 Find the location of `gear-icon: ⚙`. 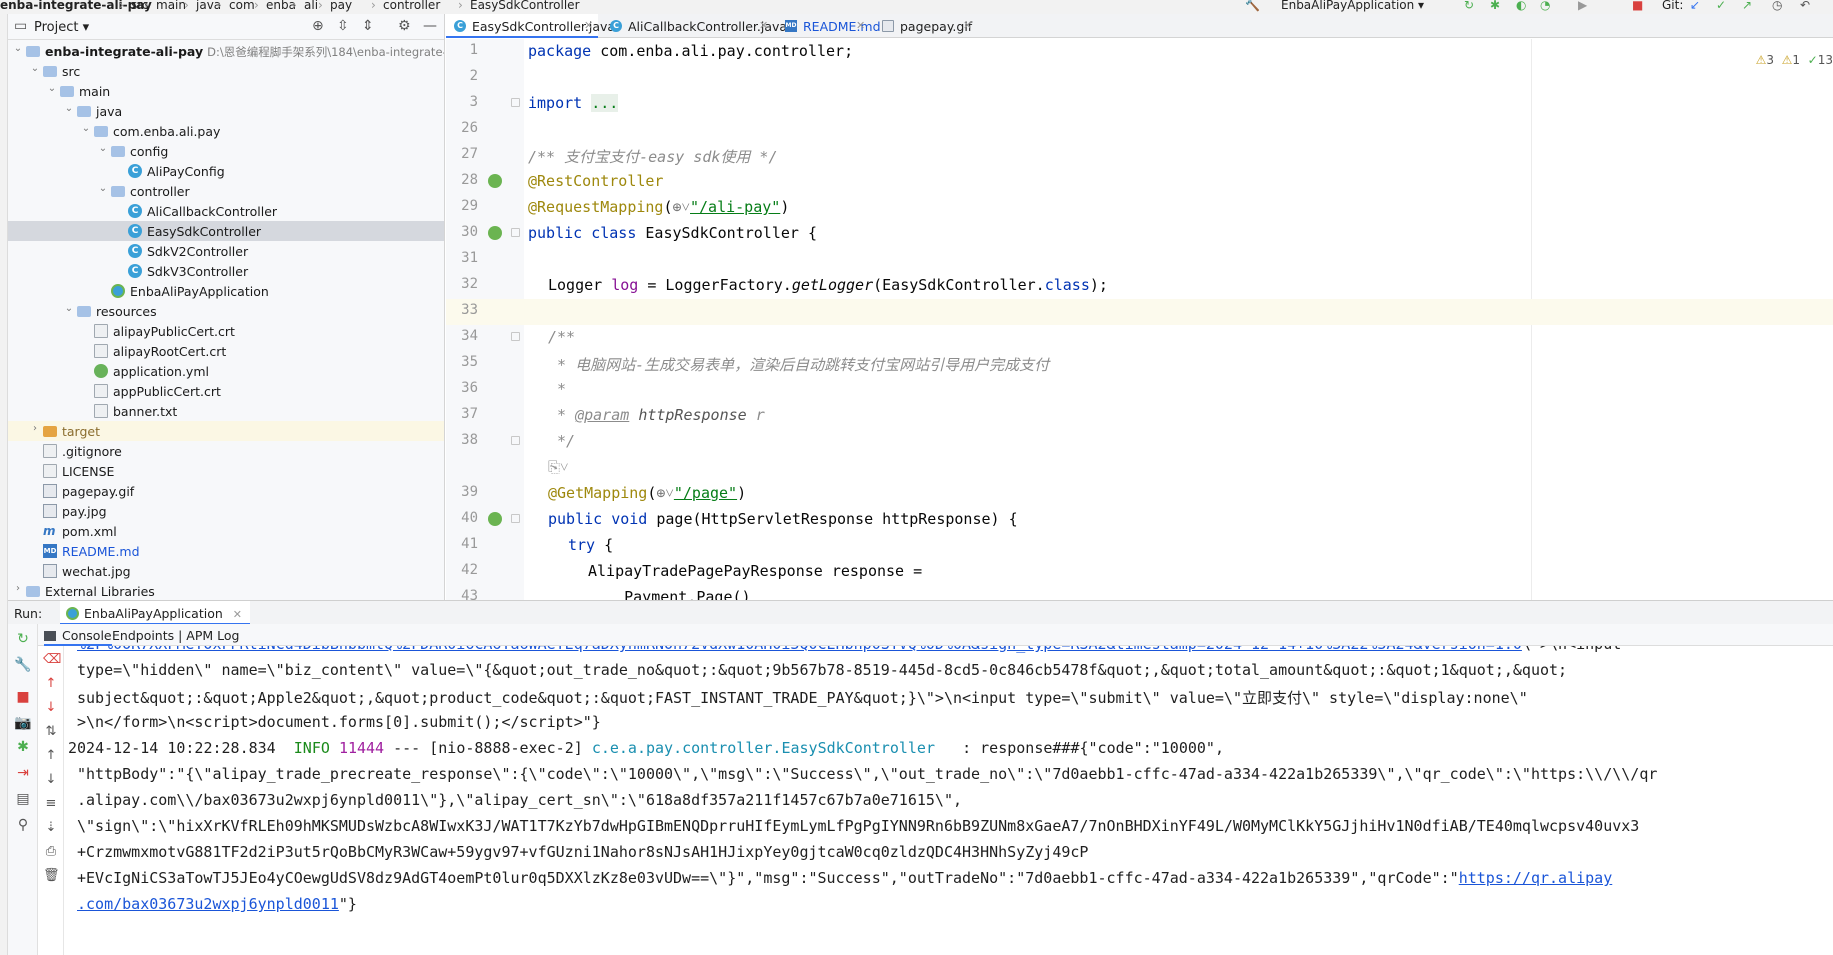

gear-icon: ⚙ is located at coordinates (404, 26).